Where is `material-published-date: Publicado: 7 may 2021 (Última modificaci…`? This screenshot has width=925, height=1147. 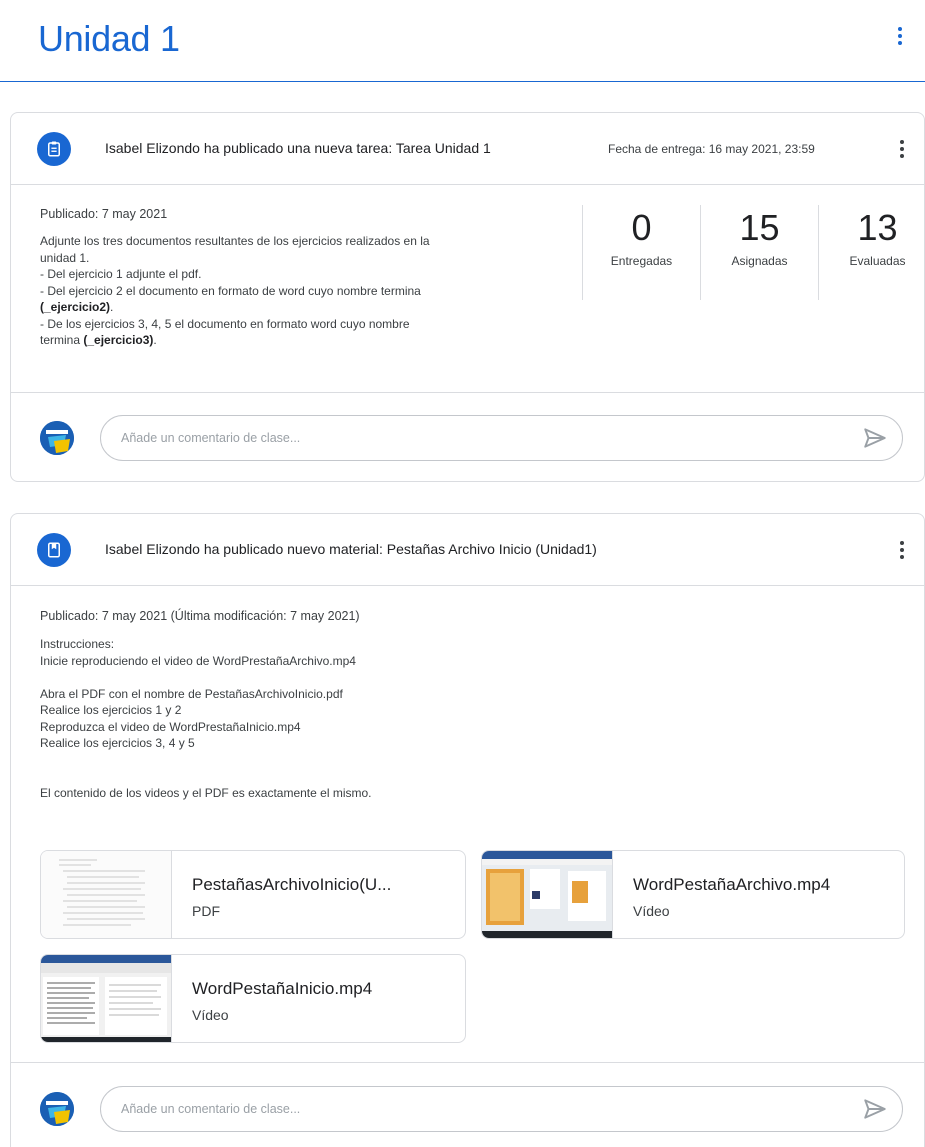 material-published-date: Publicado: 7 may 2021 (Última modificaci… is located at coordinates (200, 616).